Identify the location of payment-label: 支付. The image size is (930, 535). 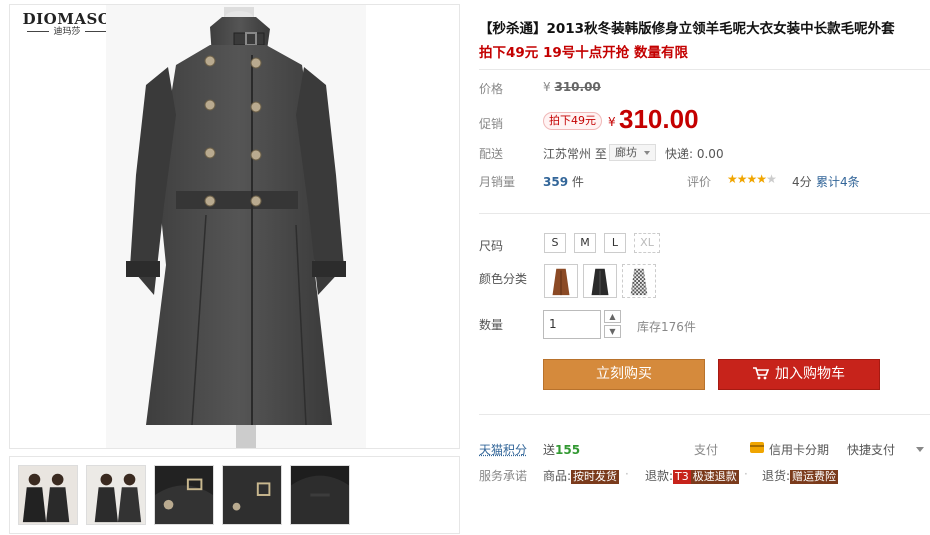
(706, 450).